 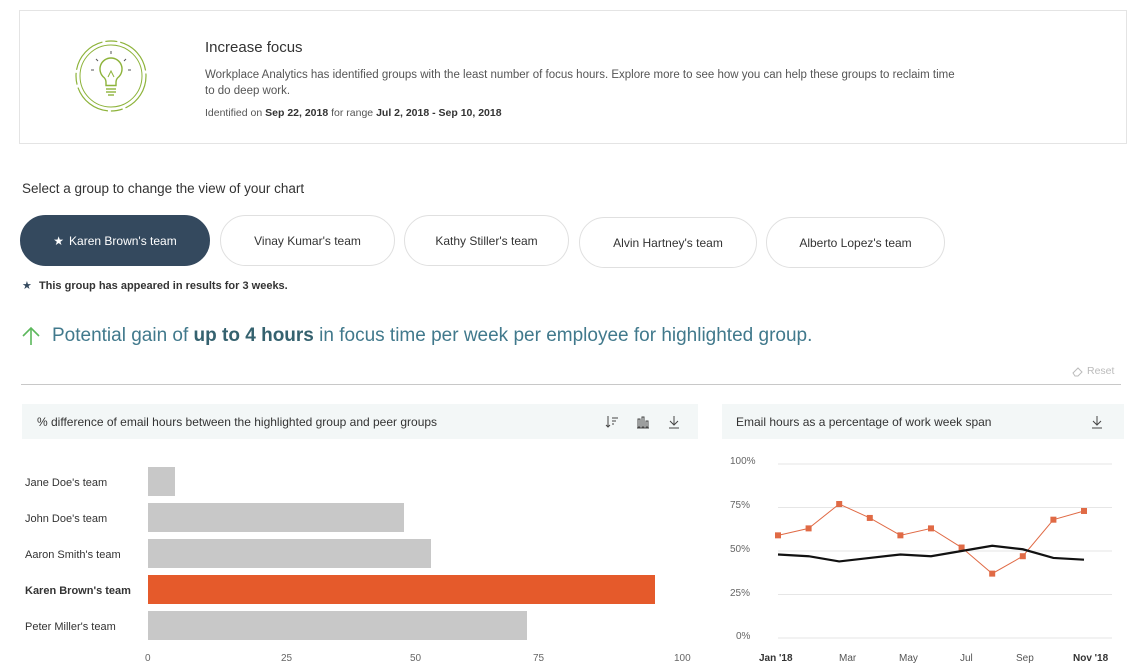 What do you see at coordinates (254, 47) in the screenshot?
I see `insight-title: Increase focus` at bounding box center [254, 47].